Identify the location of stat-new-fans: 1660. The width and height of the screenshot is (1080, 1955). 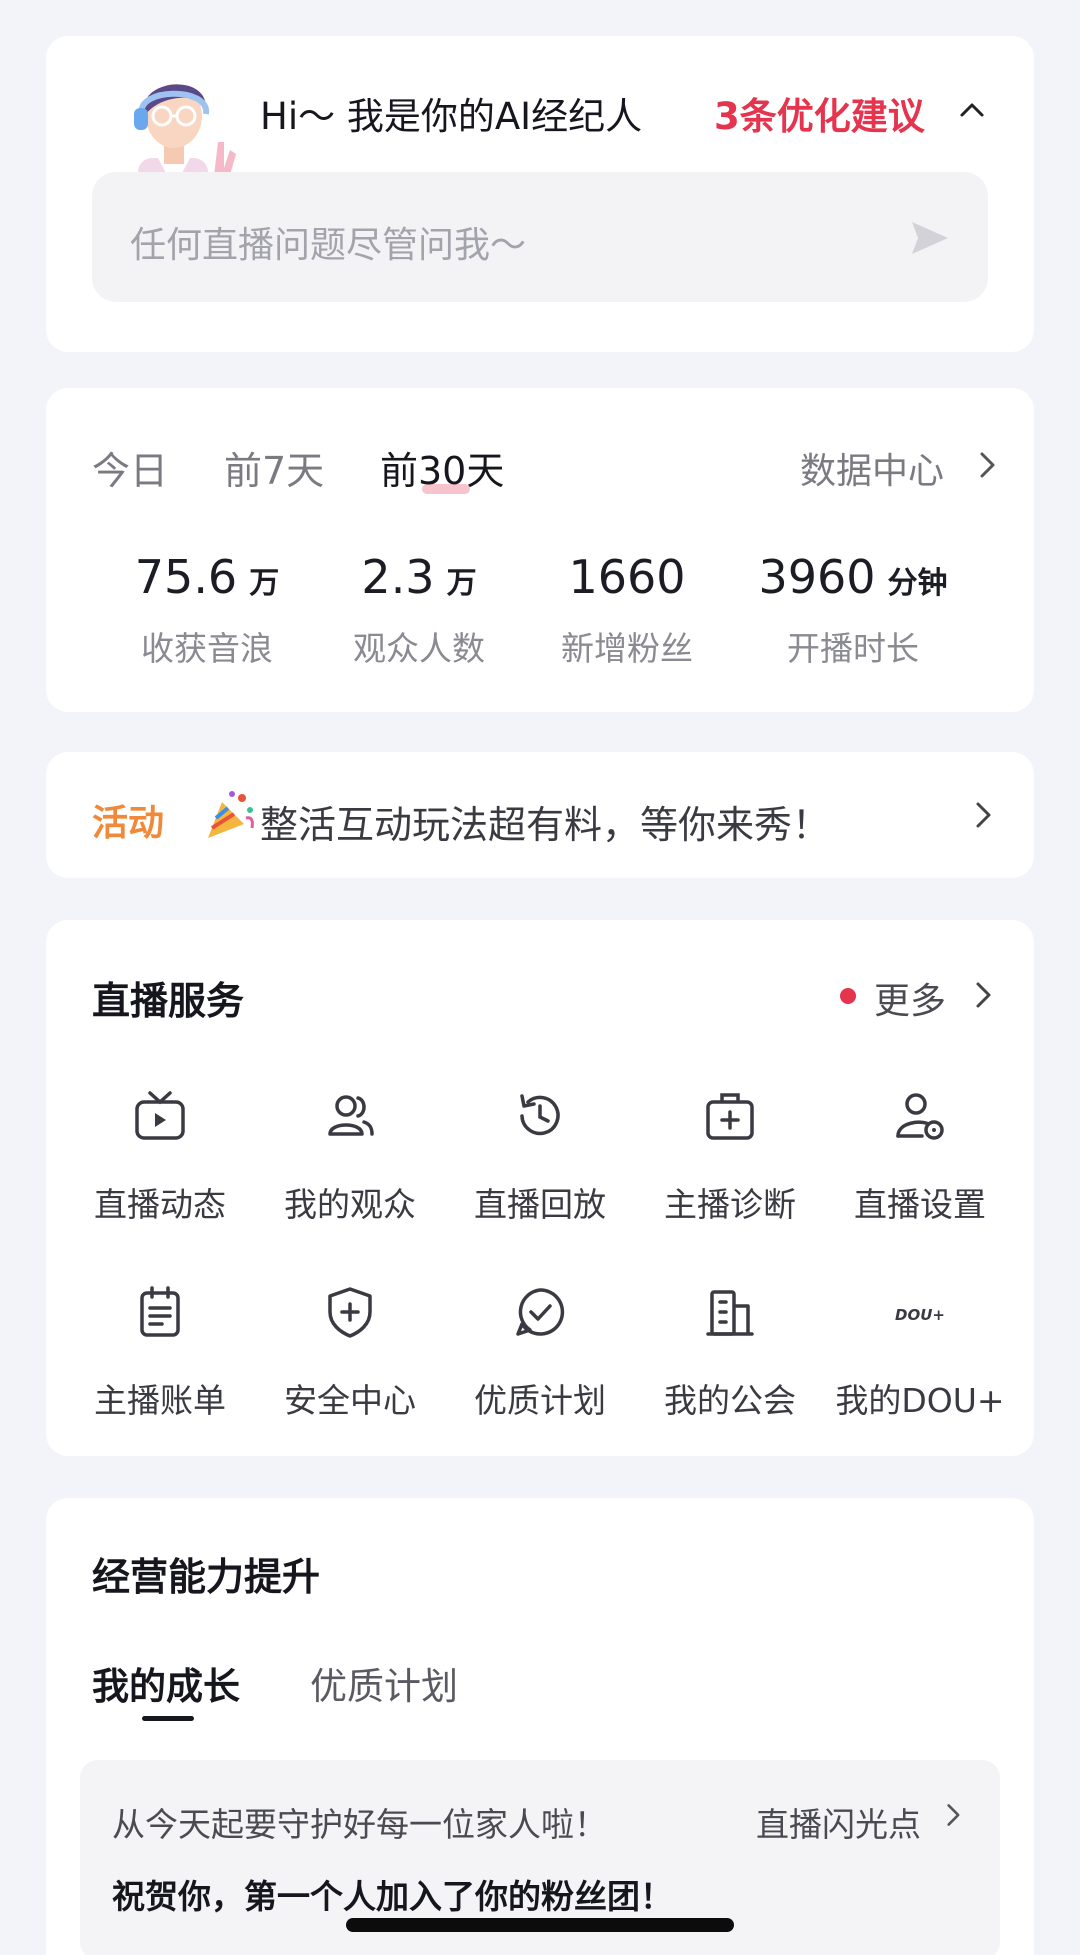
(627, 577).